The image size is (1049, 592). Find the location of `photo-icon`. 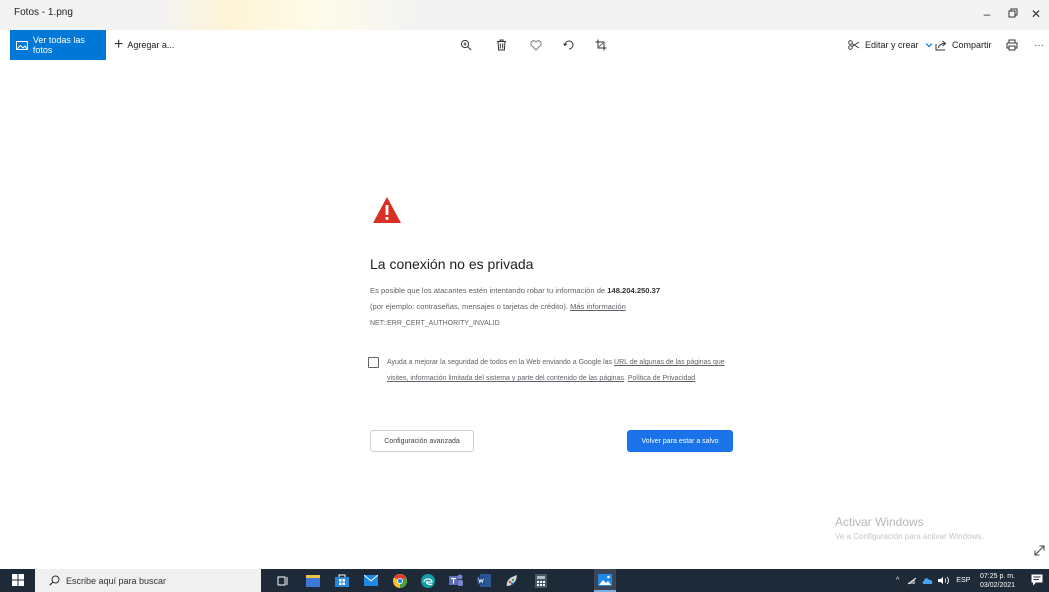

photo-icon is located at coordinates (22, 45).